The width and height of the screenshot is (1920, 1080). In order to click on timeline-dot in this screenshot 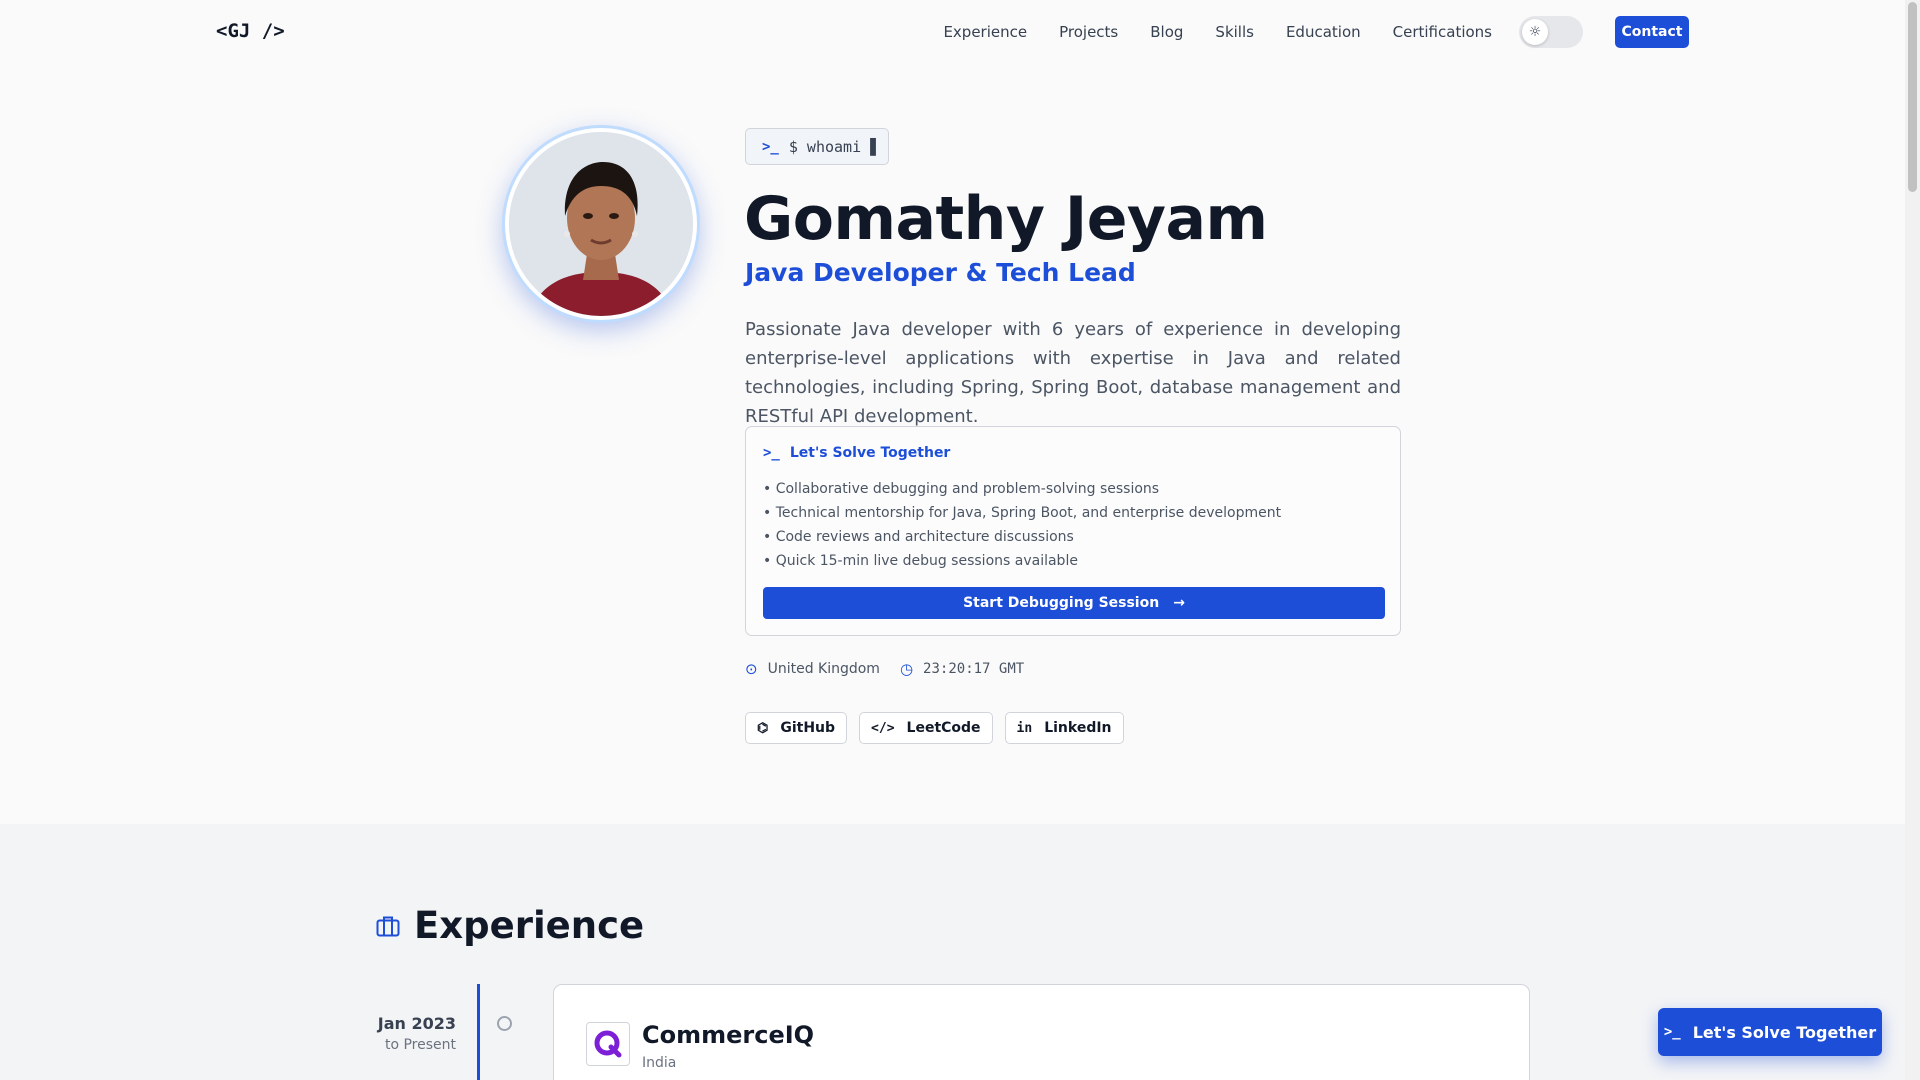, I will do `click(504, 1023)`.